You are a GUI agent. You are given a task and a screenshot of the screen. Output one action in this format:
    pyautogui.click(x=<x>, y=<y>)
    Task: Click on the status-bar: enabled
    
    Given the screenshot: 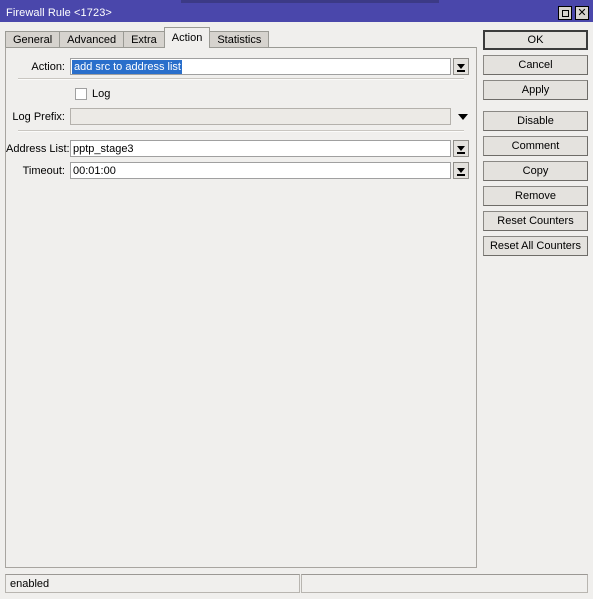 What is the action you would take?
    pyautogui.click(x=296, y=583)
    